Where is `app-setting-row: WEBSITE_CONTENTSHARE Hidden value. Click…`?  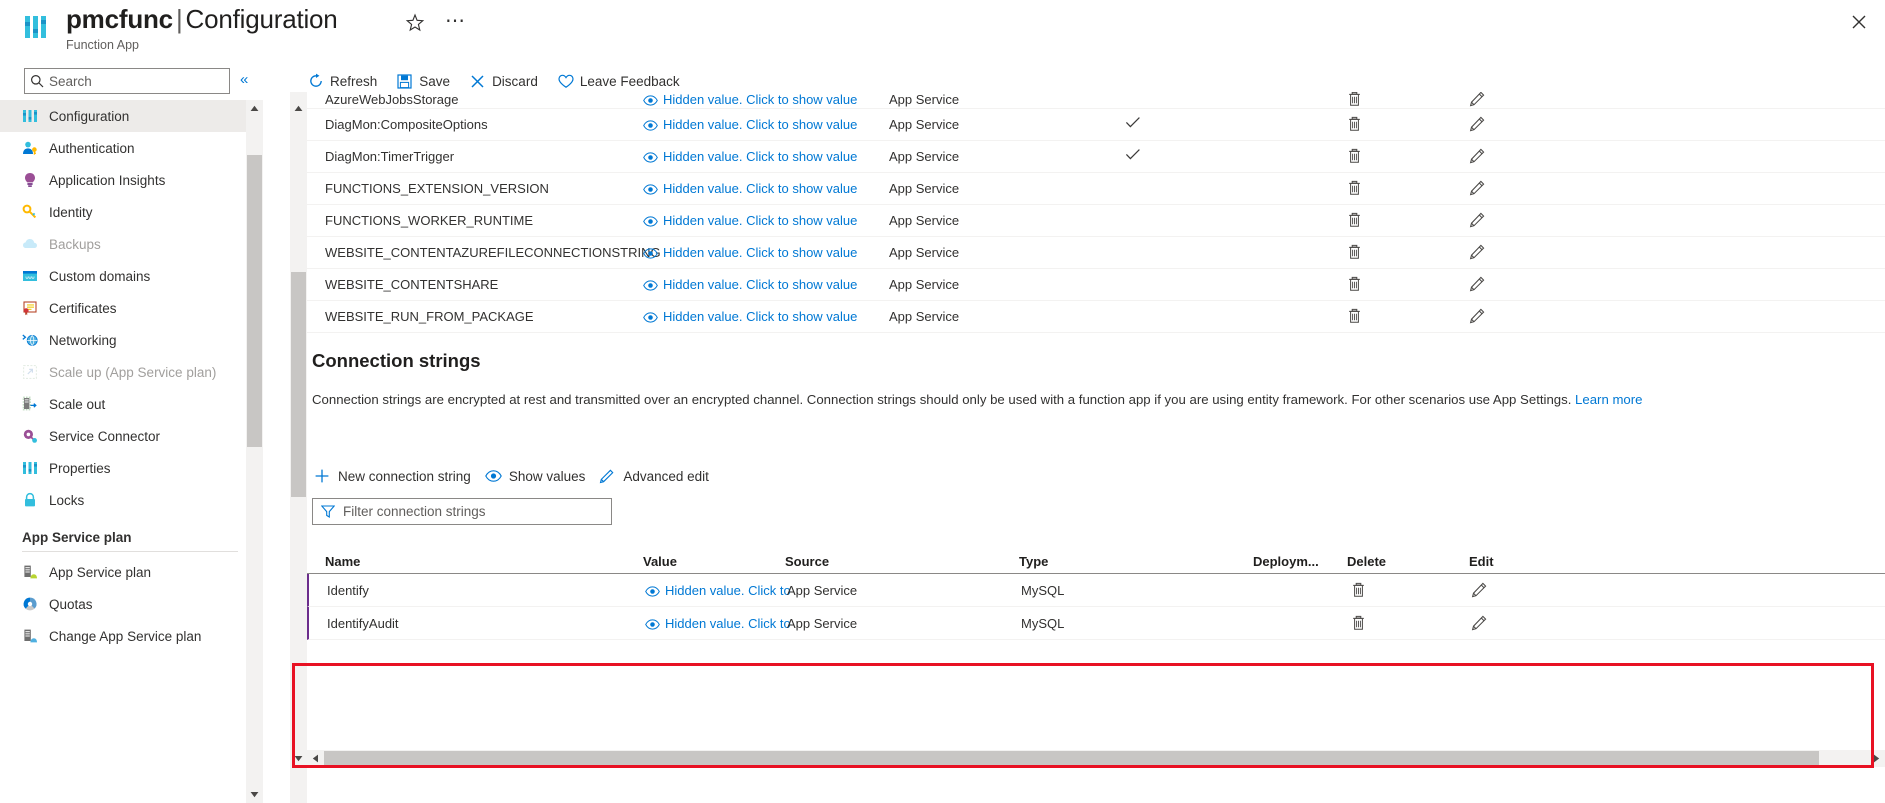
app-setting-row: WEBSITE_CONTENTSHARE Hidden value. Click… is located at coordinates (1096, 285).